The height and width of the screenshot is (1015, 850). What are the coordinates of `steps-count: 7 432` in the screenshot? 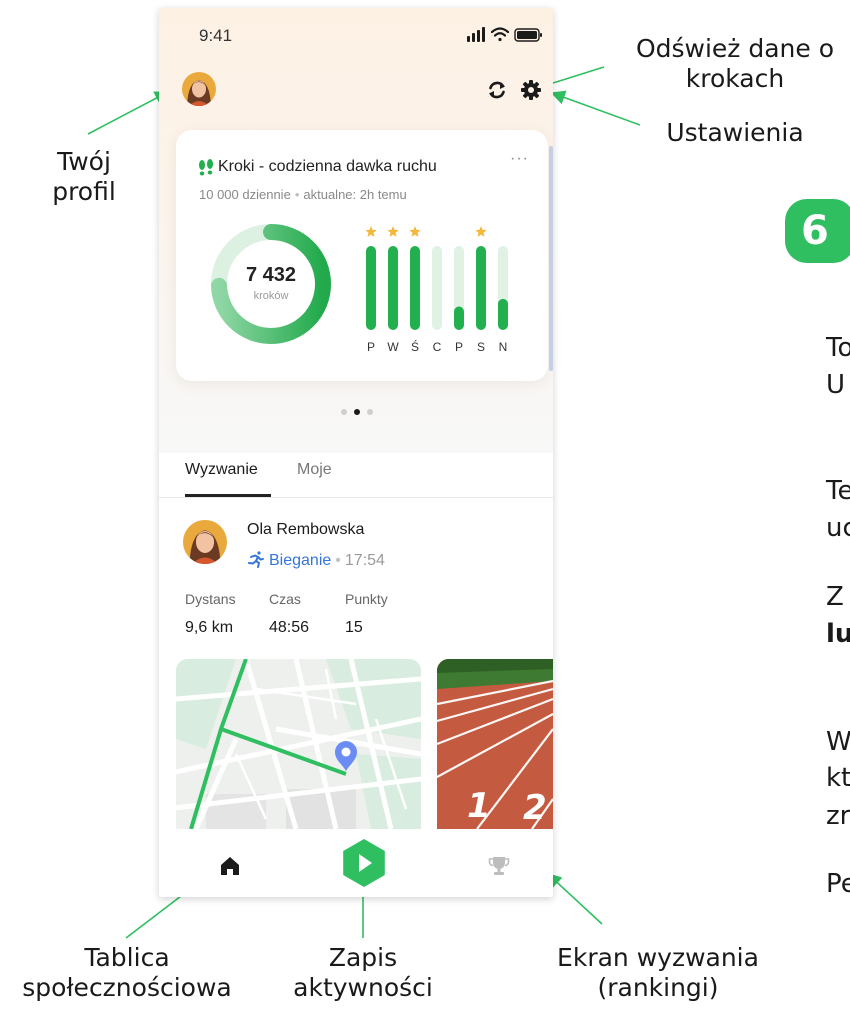 It's located at (271, 275).